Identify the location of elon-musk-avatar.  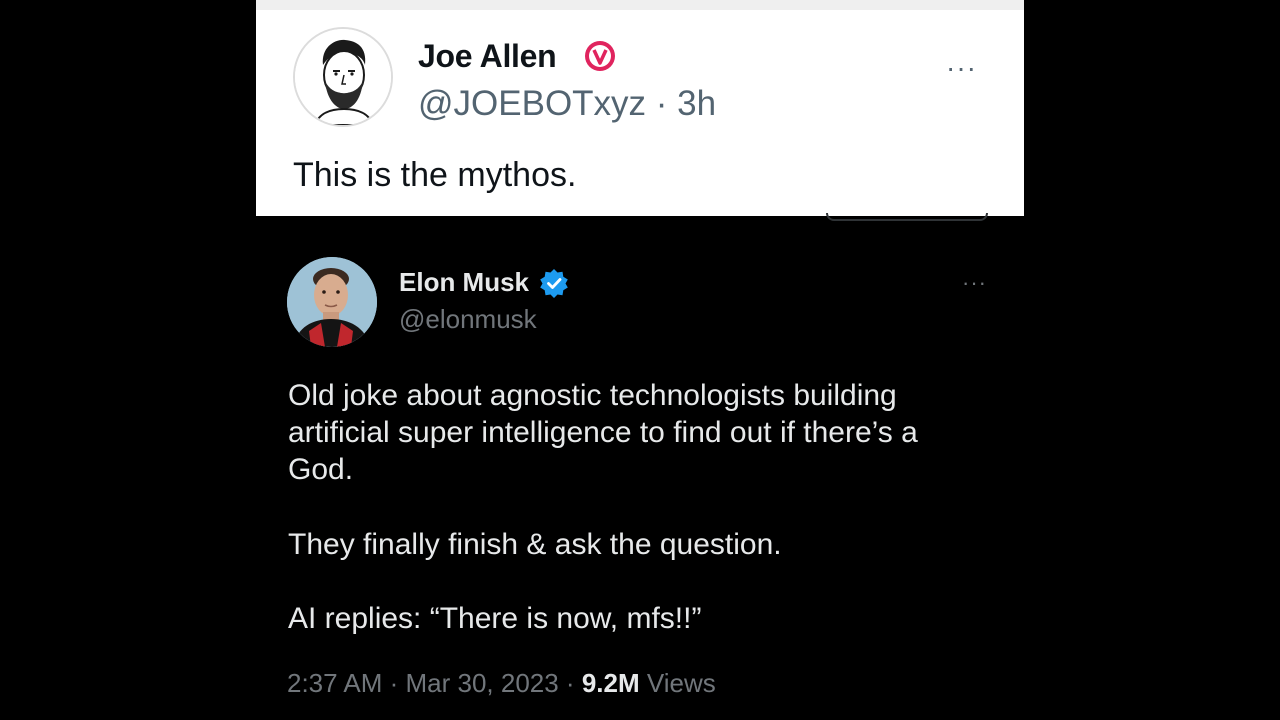
(332, 302).